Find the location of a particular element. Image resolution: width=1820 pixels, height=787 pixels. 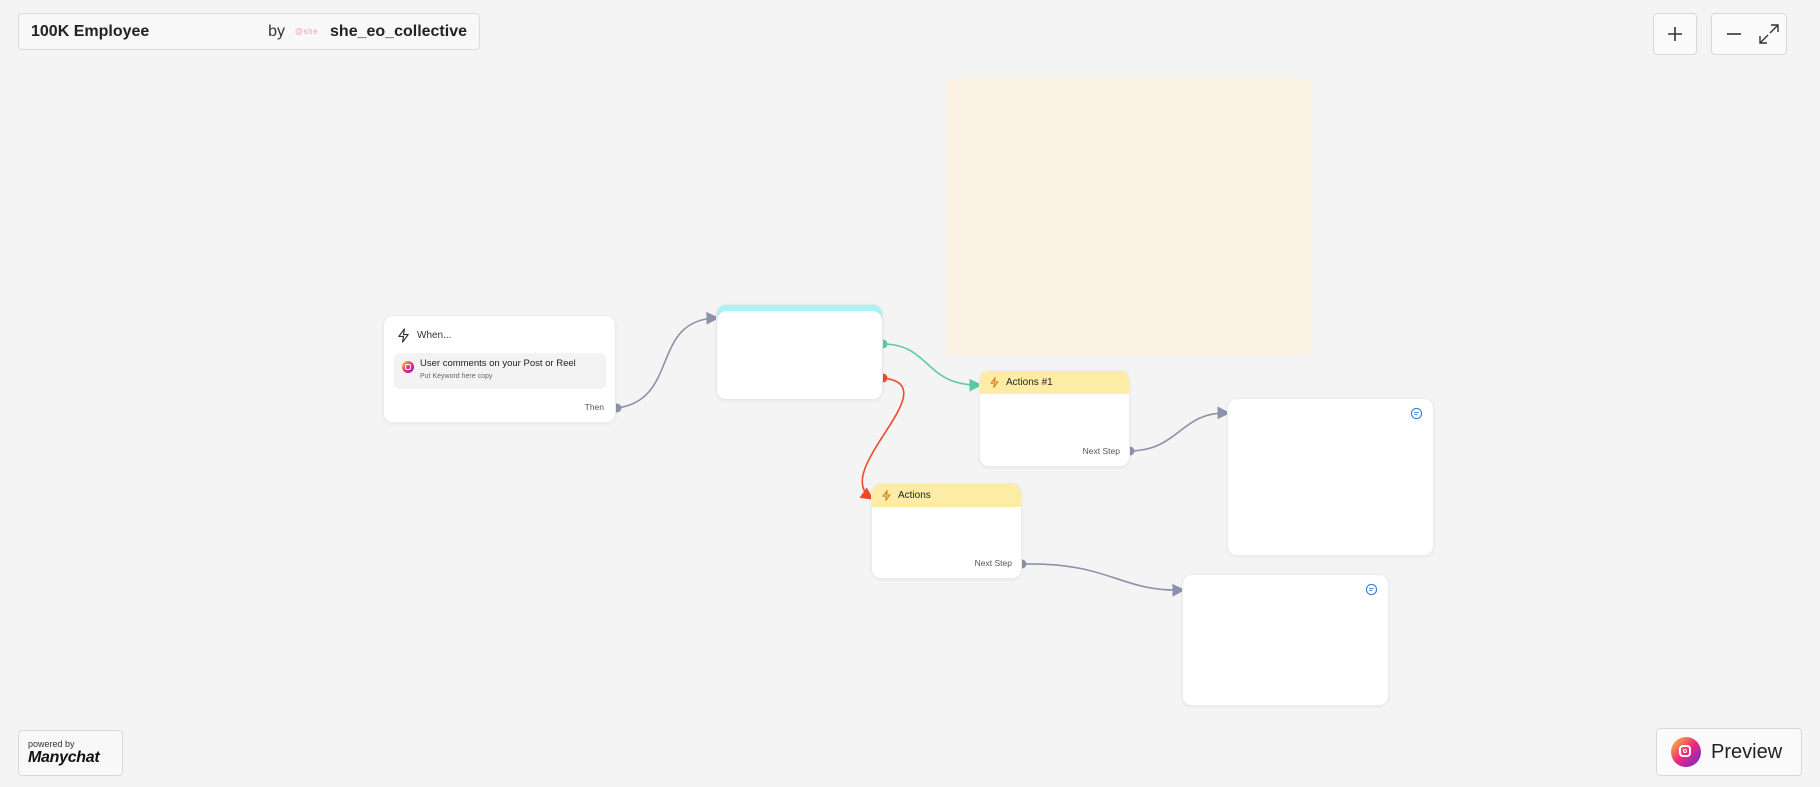

flow-edges is located at coordinates (921, 454).